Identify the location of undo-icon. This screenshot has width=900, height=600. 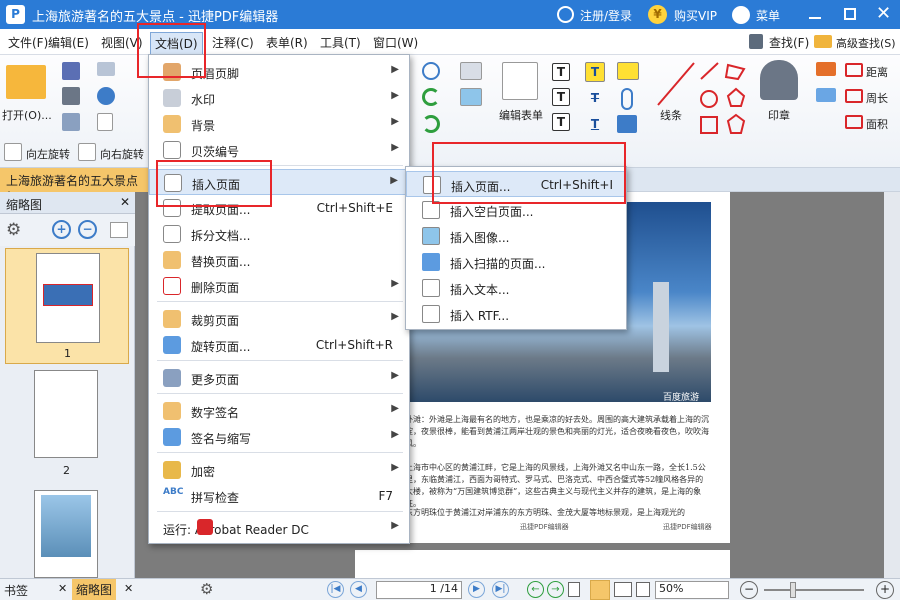
(106, 96).